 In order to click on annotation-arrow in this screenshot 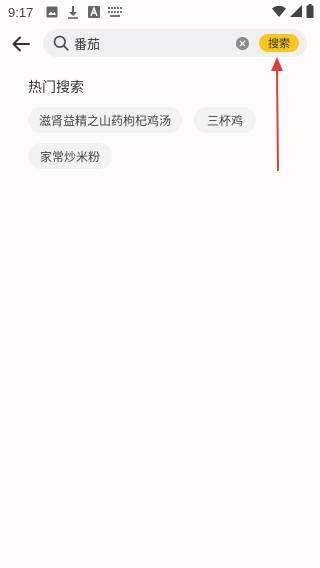, I will do `click(277, 114)`.